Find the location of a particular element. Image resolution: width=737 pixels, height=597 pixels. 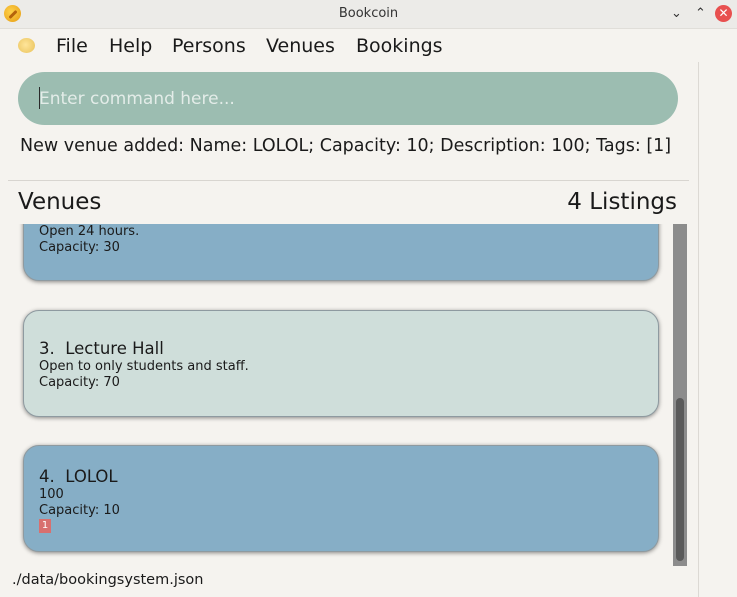

menu-bar: File Help Persons Venues Bookings is located at coordinates (368, 45).